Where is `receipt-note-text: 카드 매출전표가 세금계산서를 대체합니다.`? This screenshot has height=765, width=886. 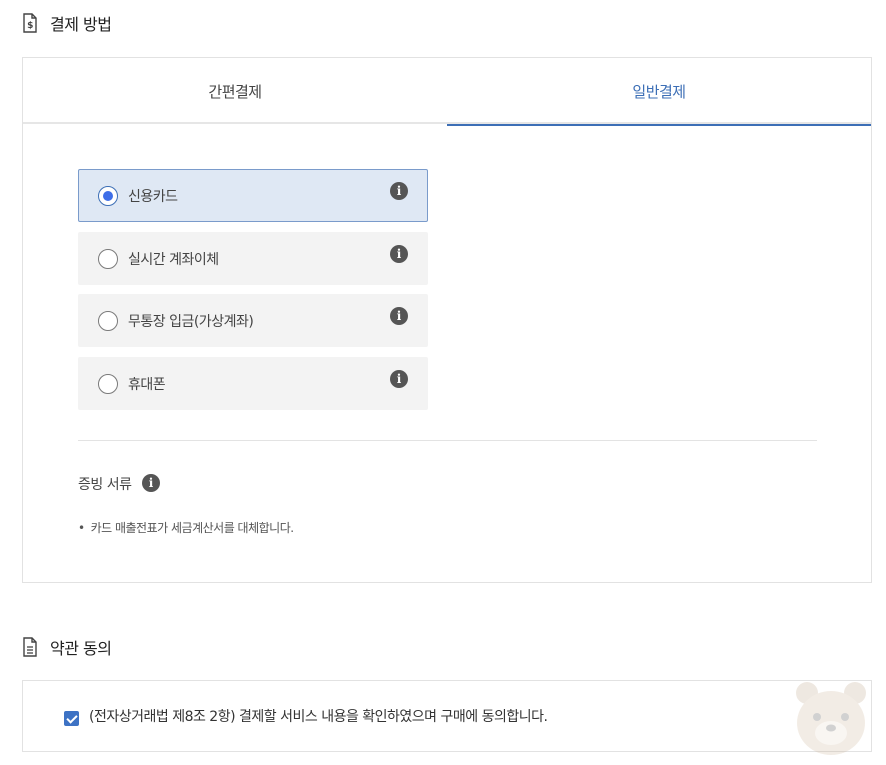 receipt-note-text: 카드 매출전표가 세금계산서를 대체합니다. is located at coordinates (192, 528).